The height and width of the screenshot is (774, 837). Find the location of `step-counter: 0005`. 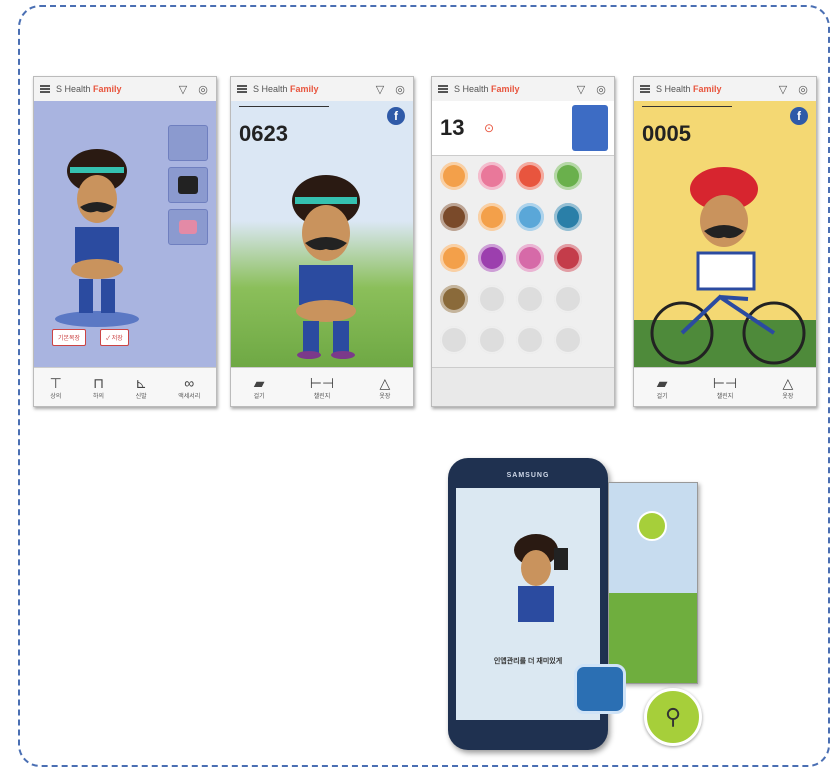

step-counter: 0005 is located at coordinates (666, 133).